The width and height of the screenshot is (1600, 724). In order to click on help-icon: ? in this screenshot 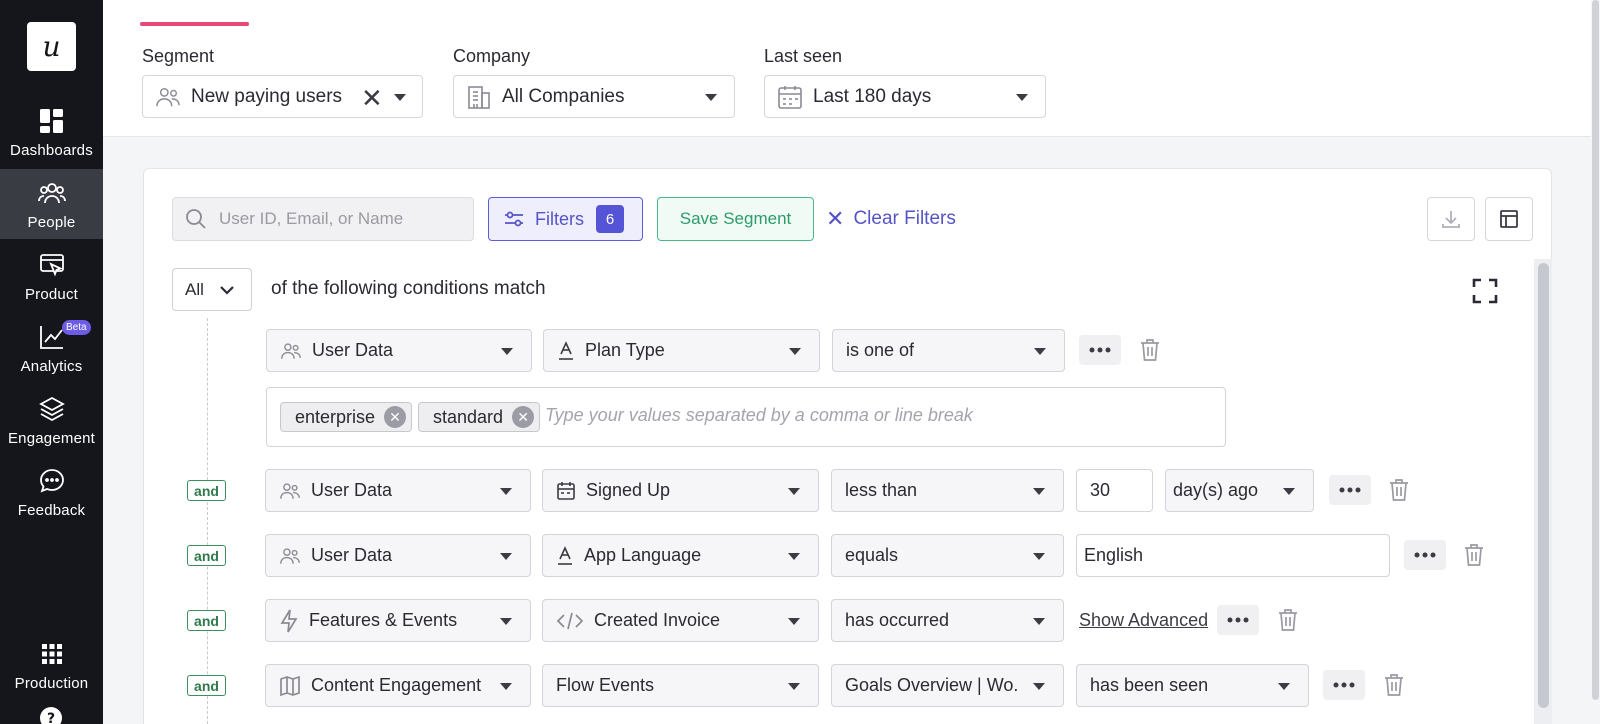, I will do `click(51, 715)`.